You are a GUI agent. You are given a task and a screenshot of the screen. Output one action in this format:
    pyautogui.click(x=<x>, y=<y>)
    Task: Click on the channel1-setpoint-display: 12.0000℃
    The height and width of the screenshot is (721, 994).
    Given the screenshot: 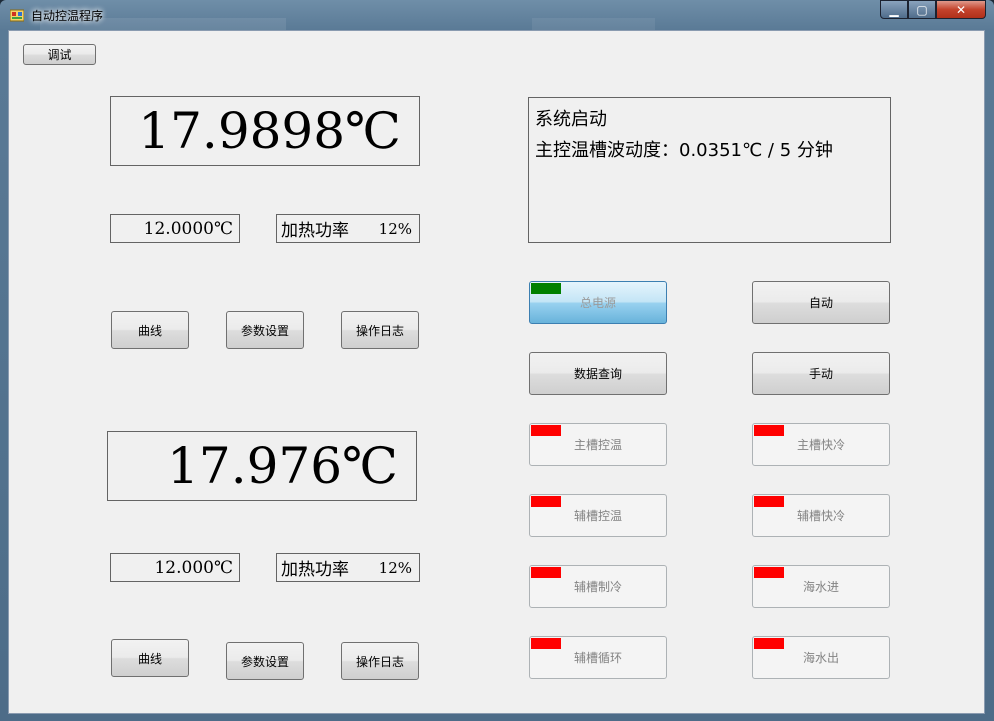 What is the action you would take?
    pyautogui.click(x=175, y=228)
    